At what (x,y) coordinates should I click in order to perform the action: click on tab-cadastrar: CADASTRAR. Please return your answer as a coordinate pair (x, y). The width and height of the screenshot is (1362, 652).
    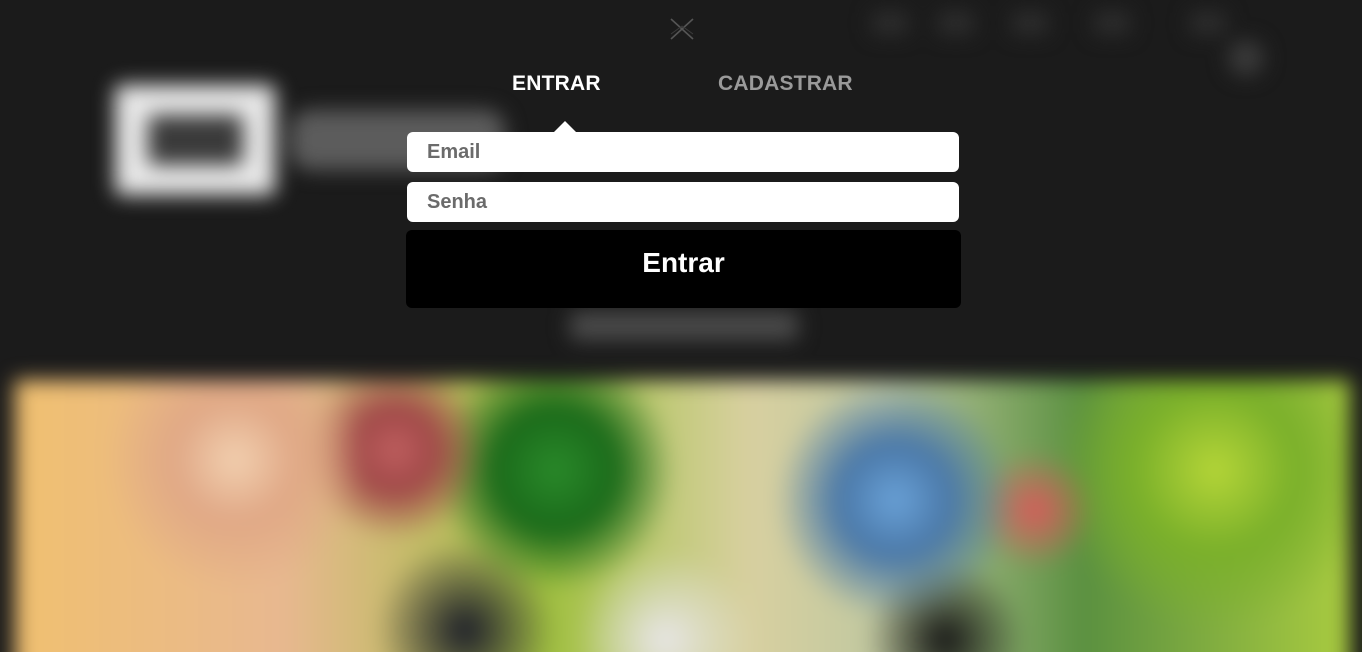
    Looking at the image, I should click on (785, 84).